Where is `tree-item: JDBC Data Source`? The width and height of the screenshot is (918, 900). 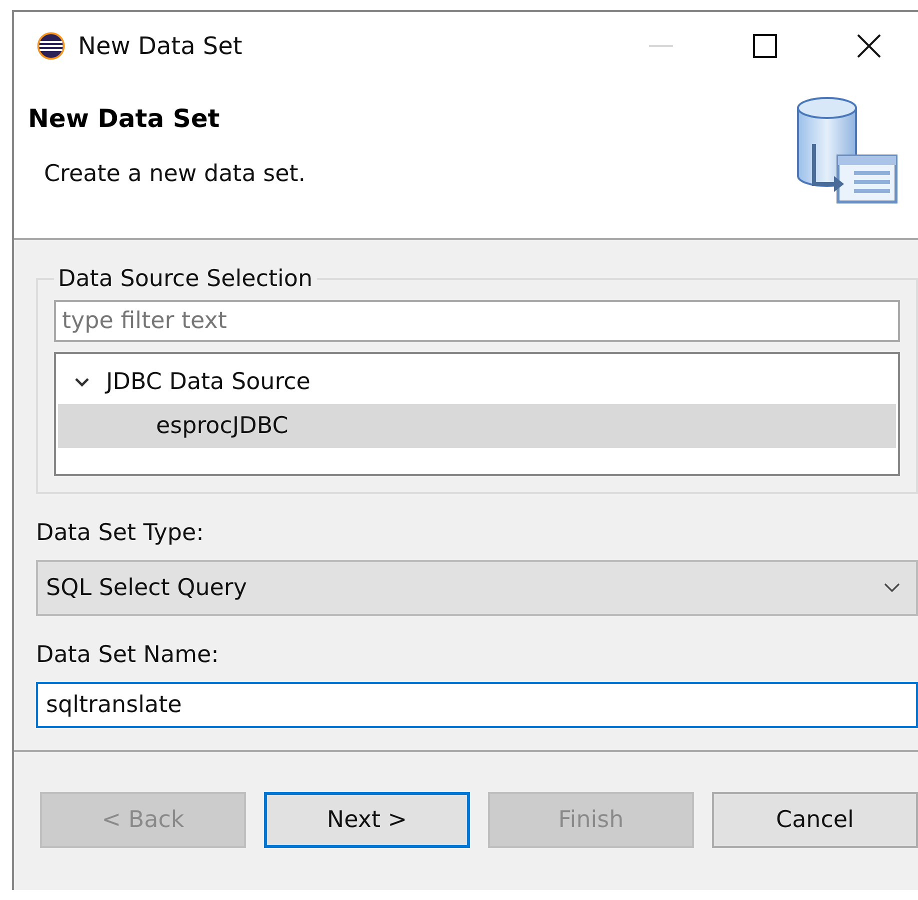 tree-item: JDBC Data Source is located at coordinates (477, 382).